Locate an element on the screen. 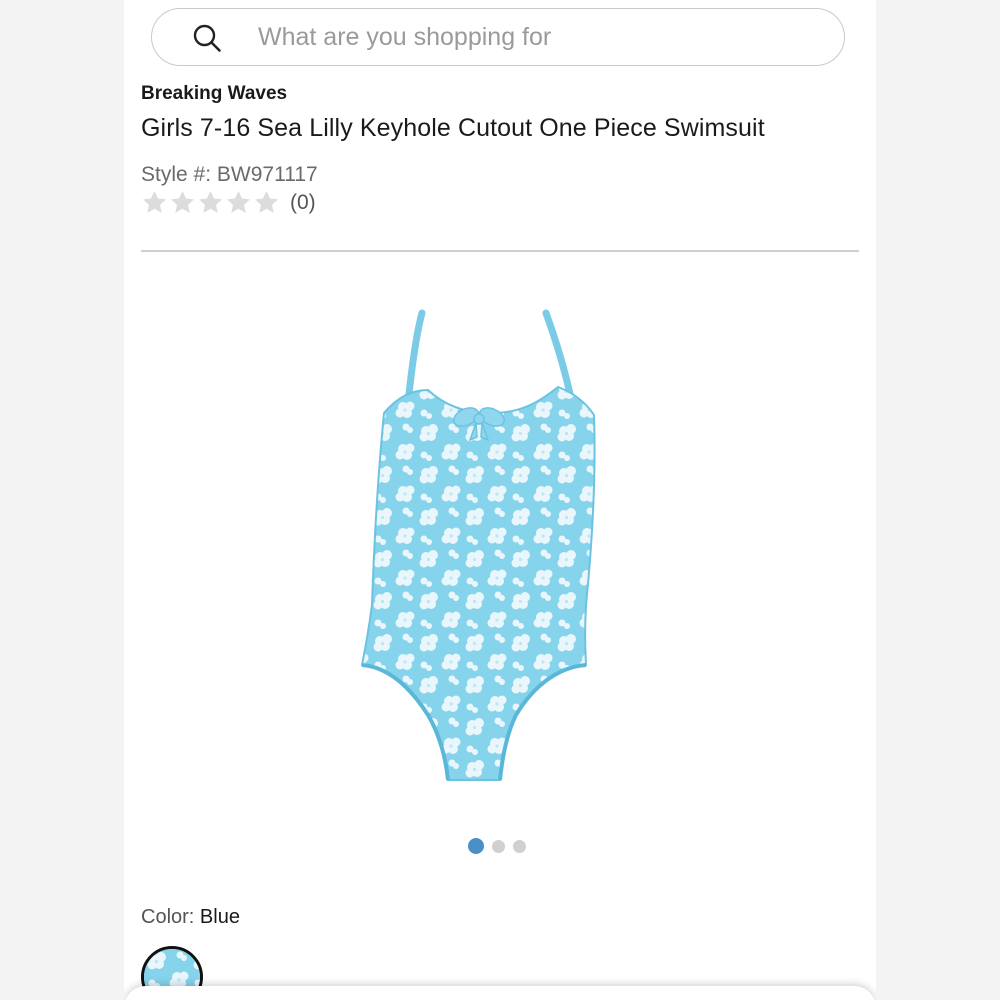  style-number: Style #: BW971117 is located at coordinates (229, 175).